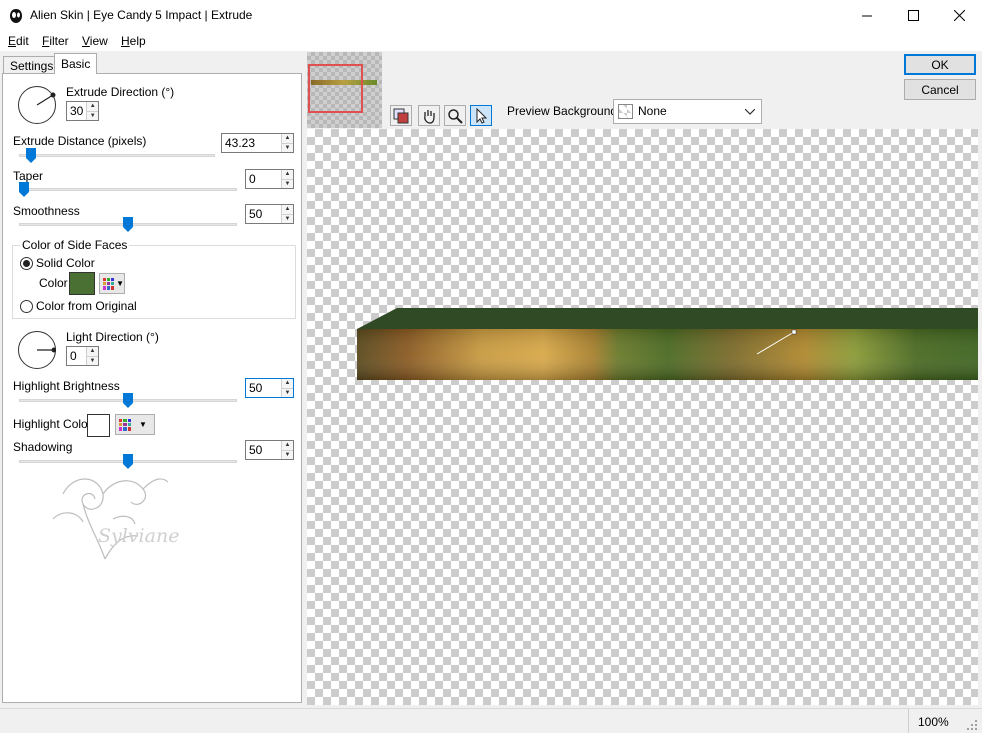 This screenshot has width=982, height=733. I want to click on side-color-swatch, so click(82, 283).